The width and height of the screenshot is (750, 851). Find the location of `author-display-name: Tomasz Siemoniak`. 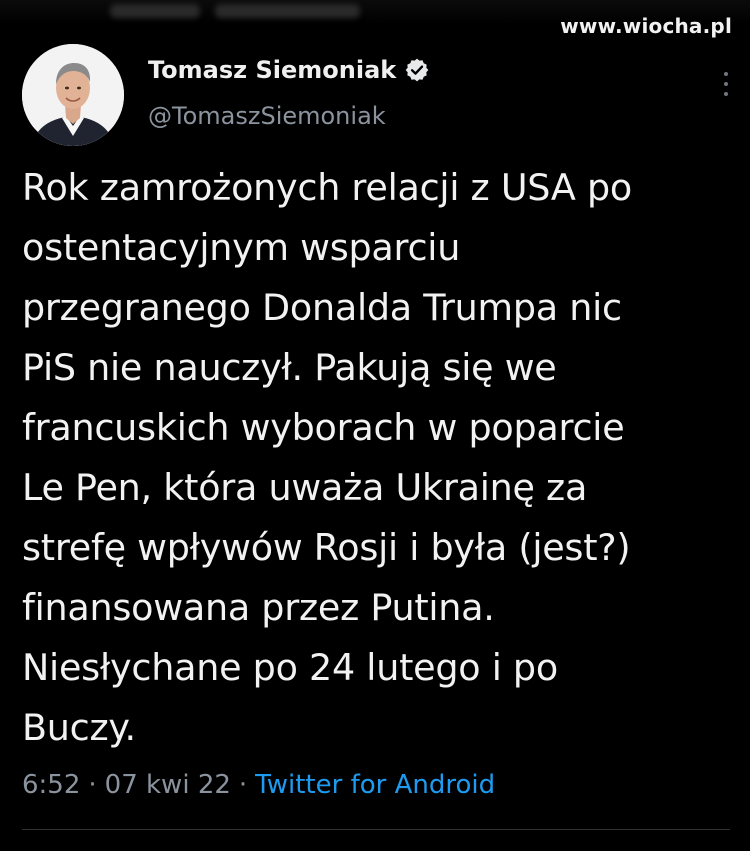

author-display-name: Tomasz Siemoniak is located at coordinates (272, 70).